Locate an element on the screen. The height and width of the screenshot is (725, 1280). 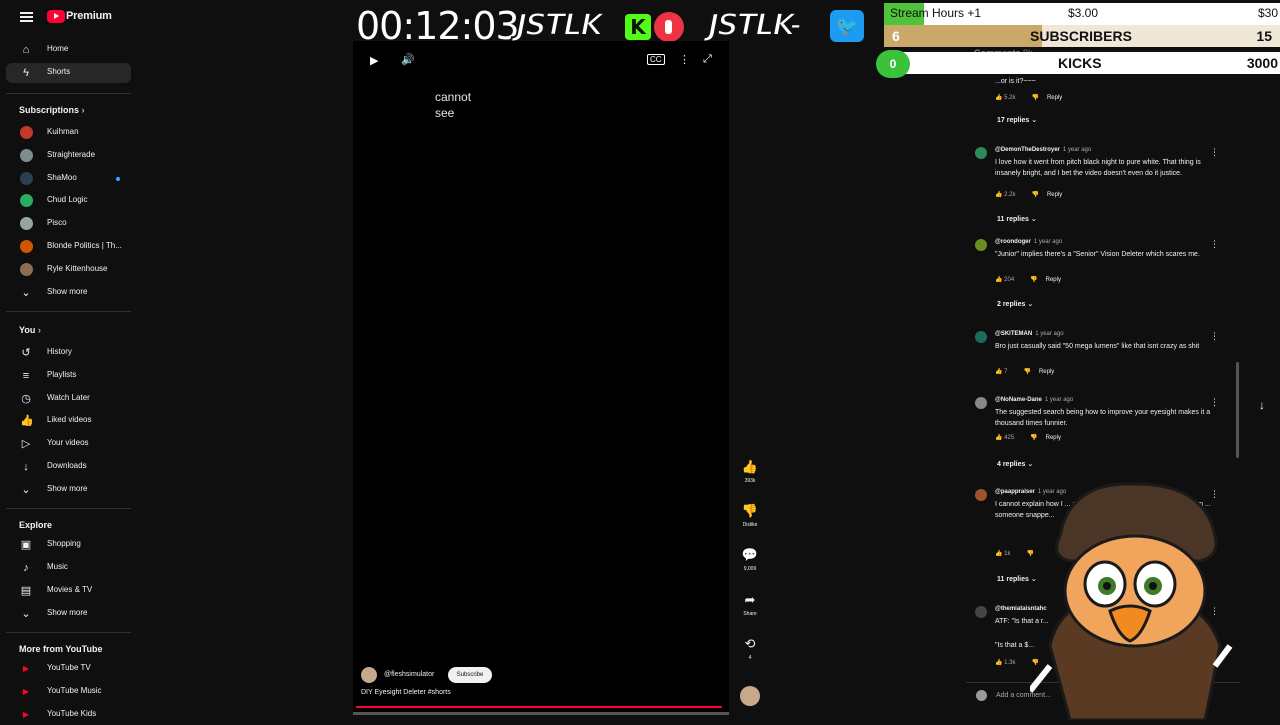
kicks-count: 0 is located at coordinates (893, 64).